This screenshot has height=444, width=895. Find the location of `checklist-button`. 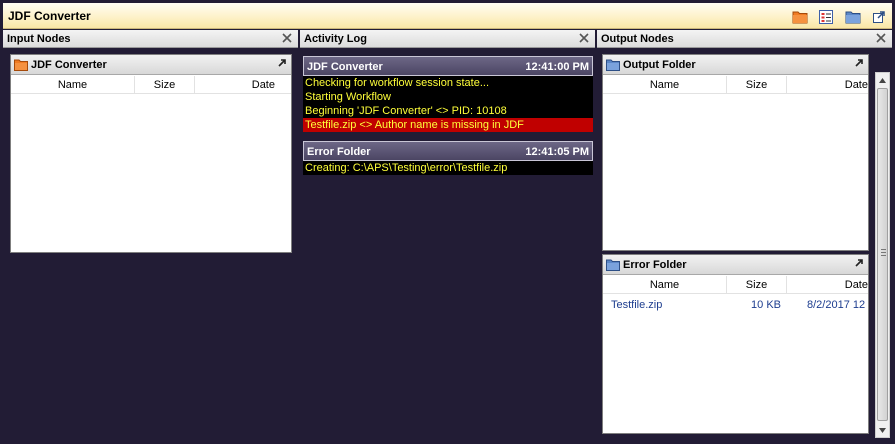

checklist-button is located at coordinates (826, 16).